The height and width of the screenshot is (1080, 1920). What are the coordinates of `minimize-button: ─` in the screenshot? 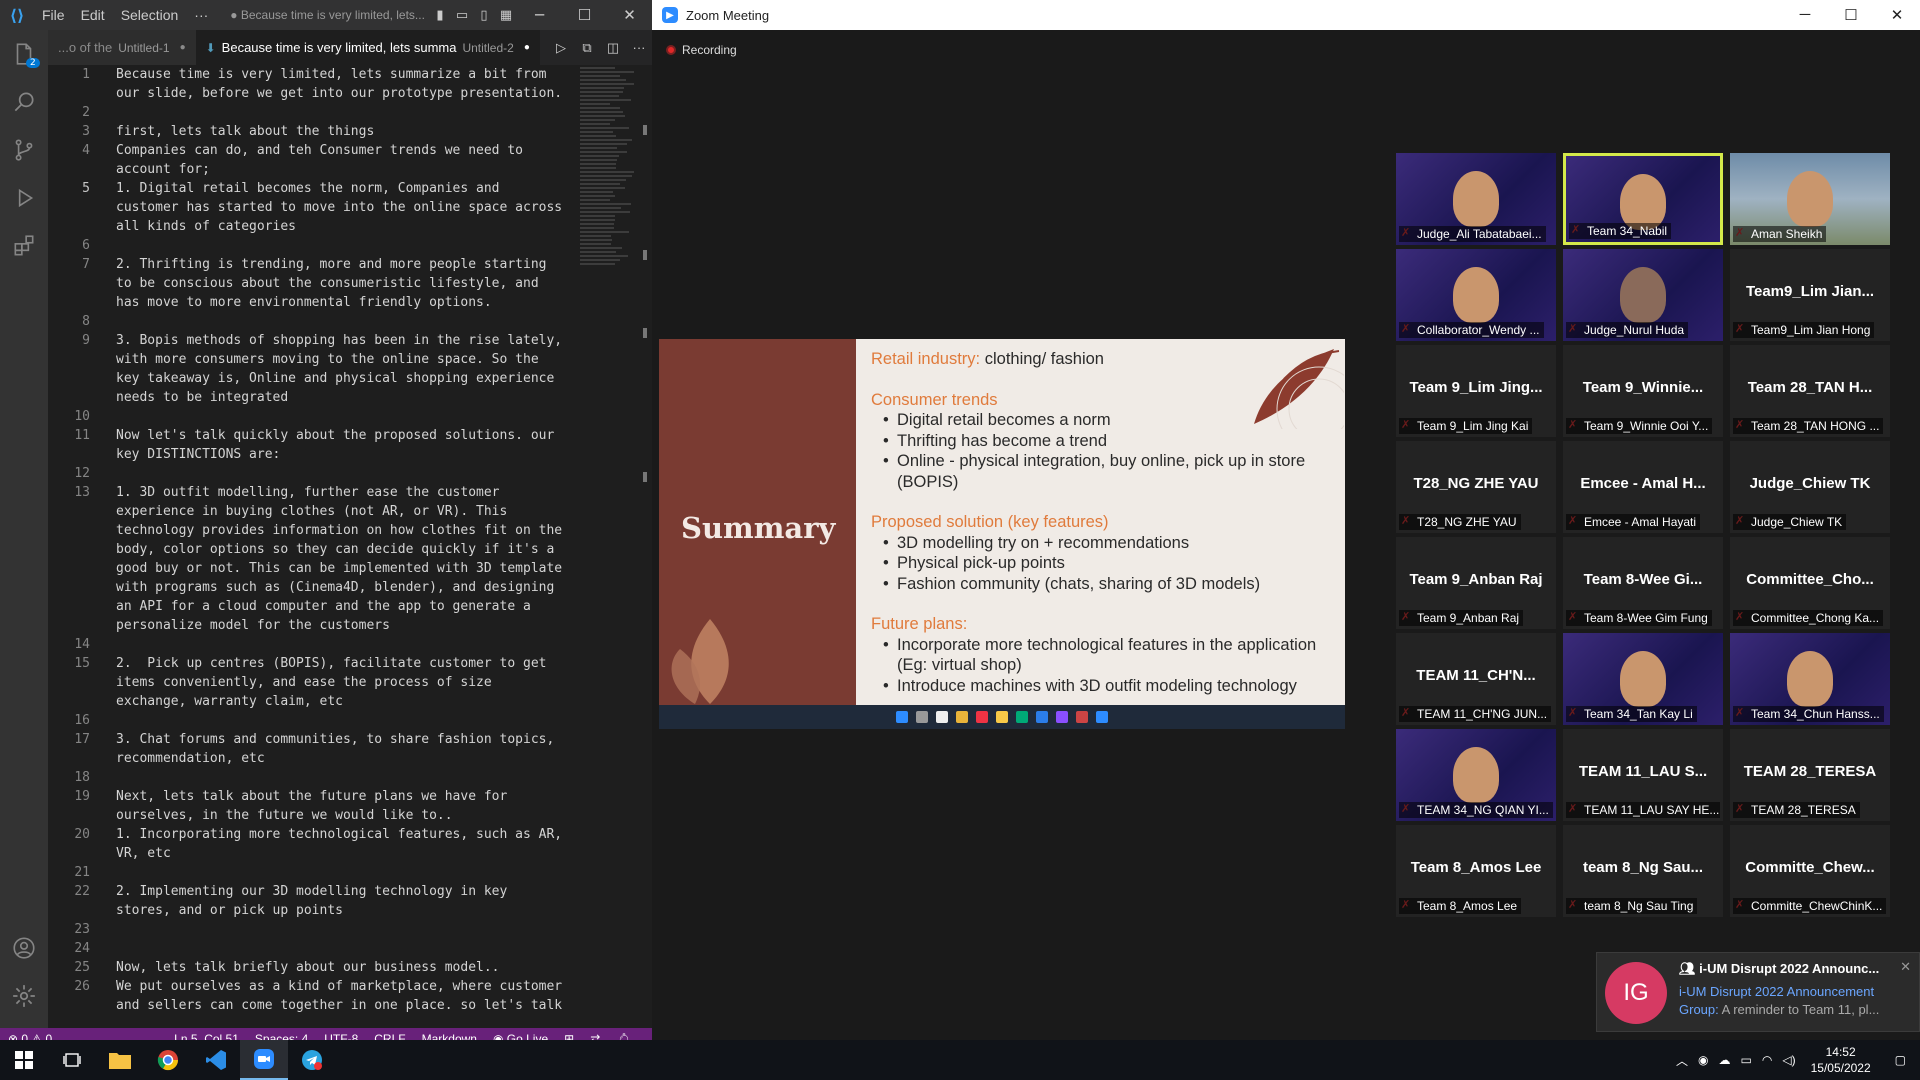 It's located at (539, 15).